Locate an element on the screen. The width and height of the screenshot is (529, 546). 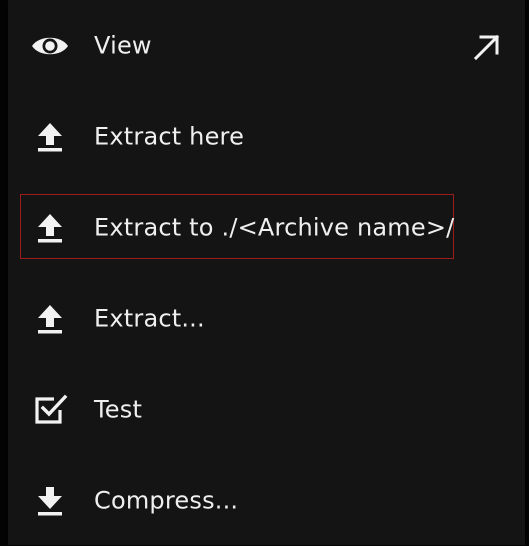
compress-icon is located at coordinates (50, 501).